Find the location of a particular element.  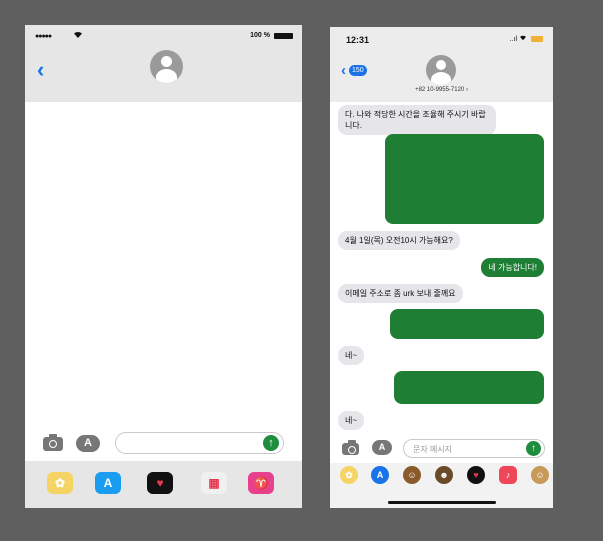

incoming-message: 다. 나와 적당한 시간을 조율해 주시기 바랍니다. is located at coordinates (417, 120).